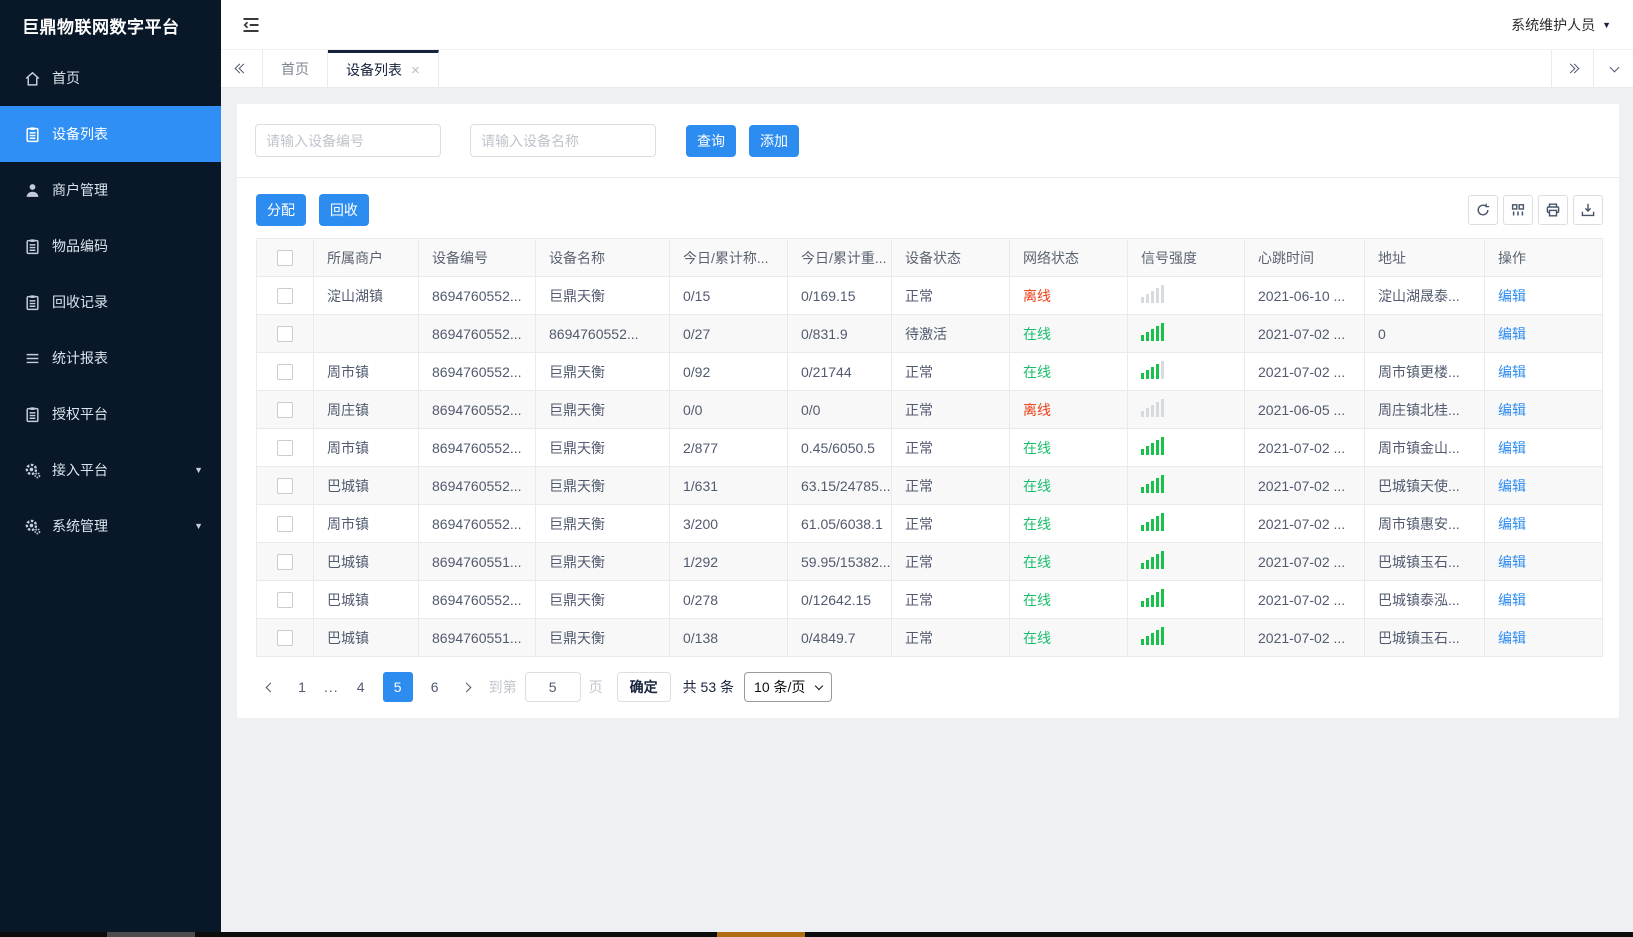  What do you see at coordinates (595, 687) in the screenshot?
I see `goto-suffix-label: 页` at bounding box center [595, 687].